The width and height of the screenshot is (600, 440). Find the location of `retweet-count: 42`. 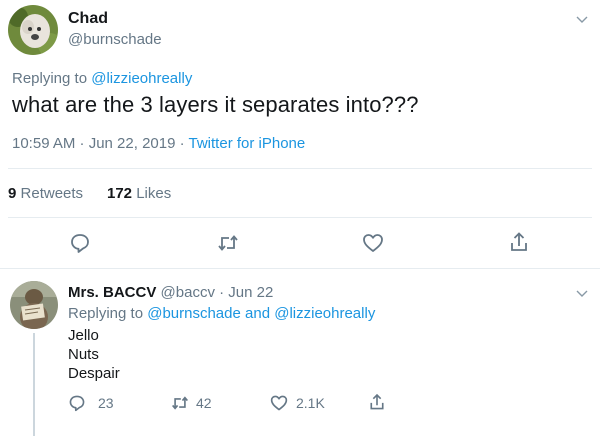

retweet-count: 42 is located at coordinates (204, 403).